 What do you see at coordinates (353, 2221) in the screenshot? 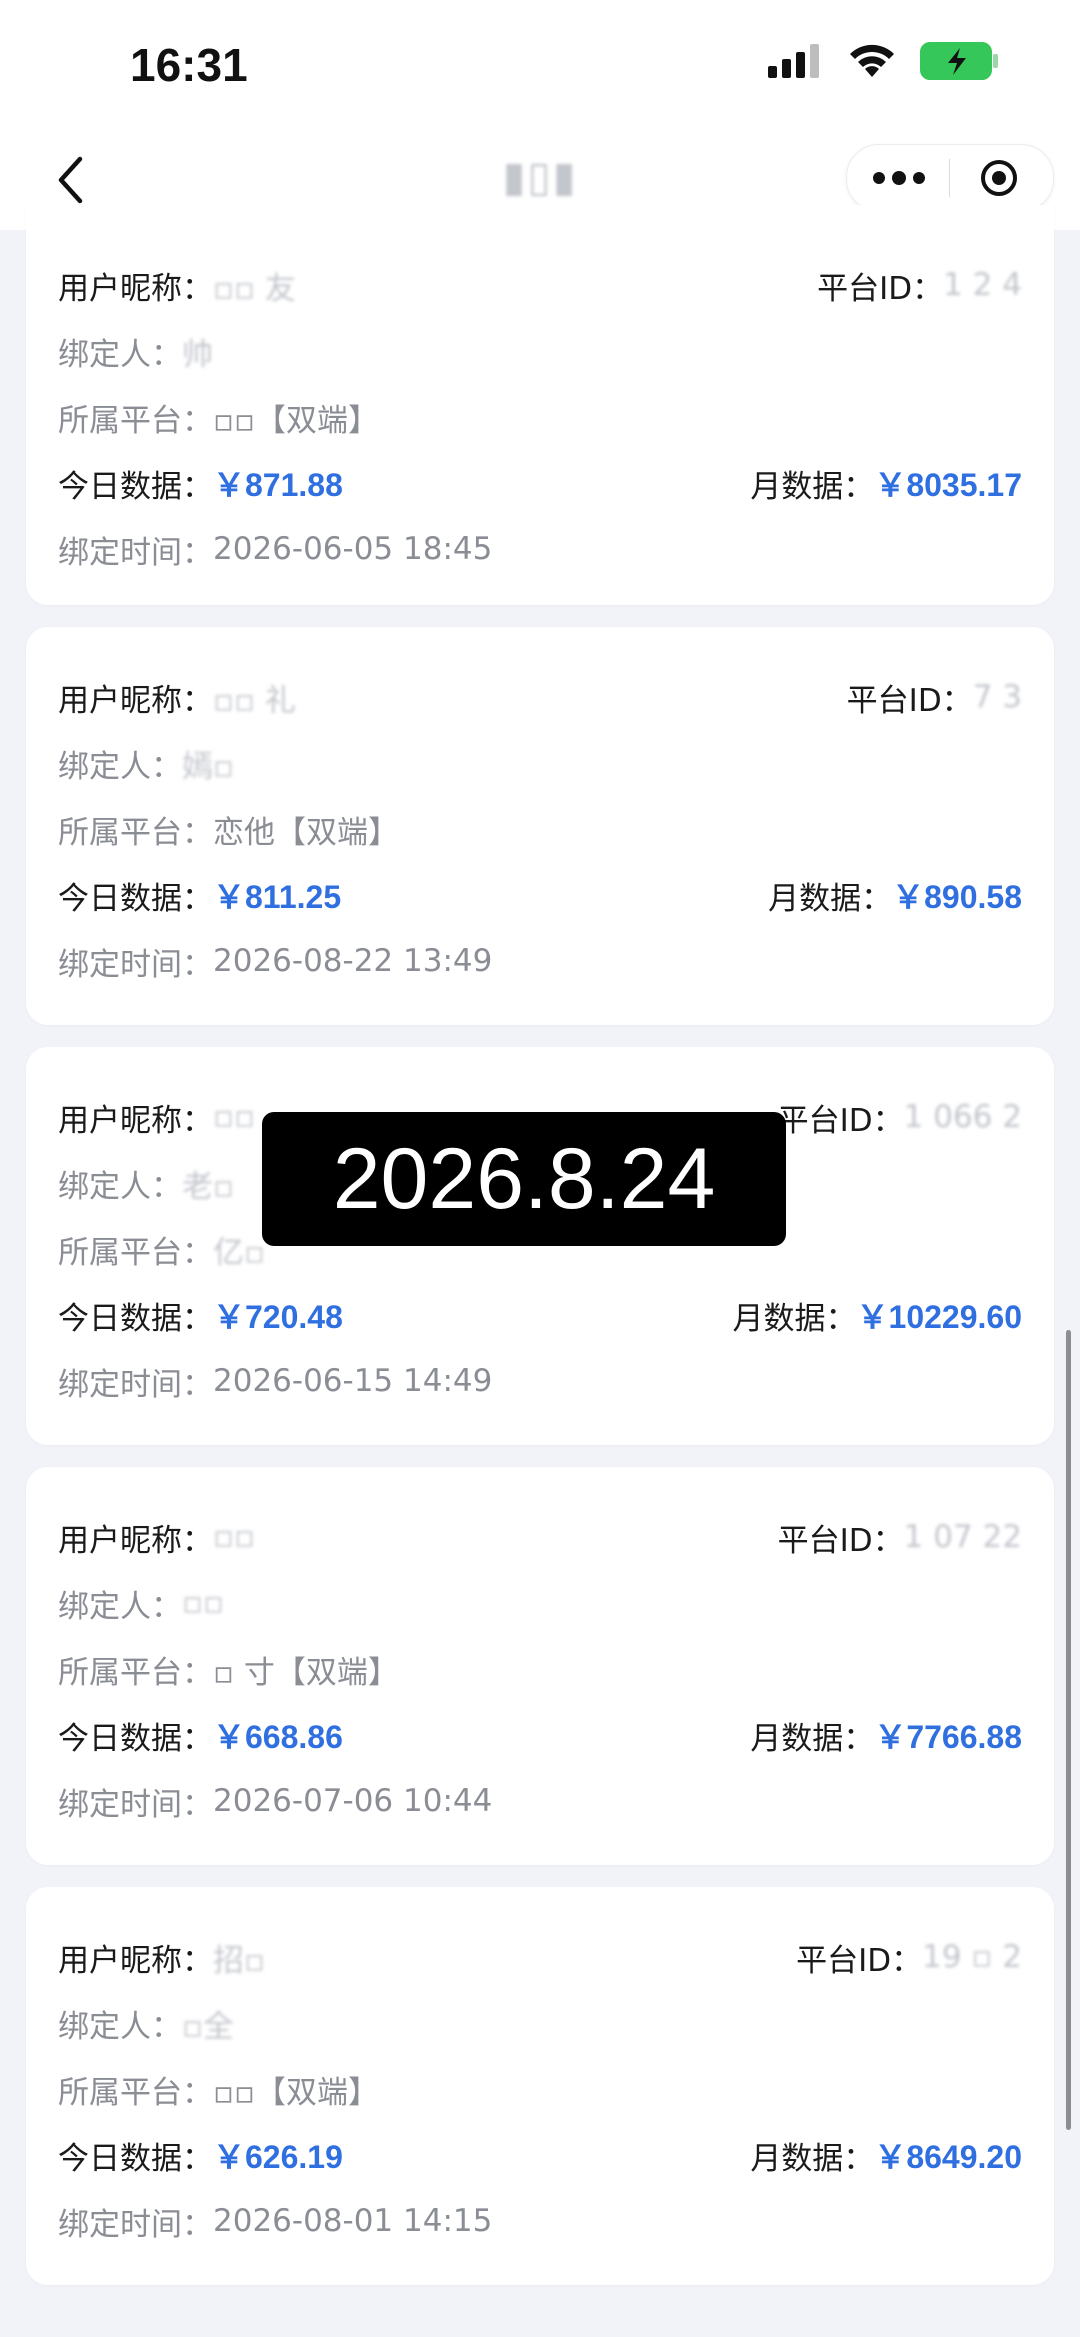
I see `bind-time-value: 2026-08-01 14:15` at bounding box center [353, 2221].